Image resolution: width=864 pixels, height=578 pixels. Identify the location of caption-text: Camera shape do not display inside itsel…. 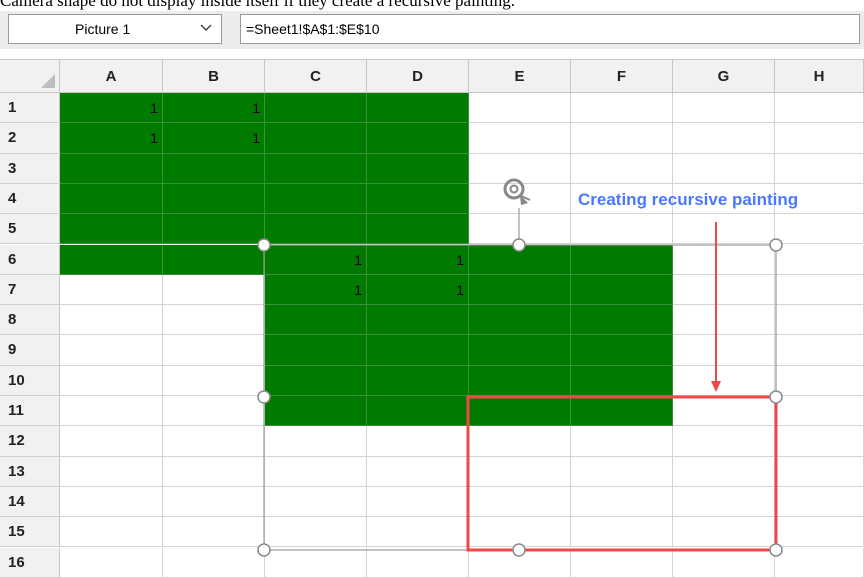
(258, 5).